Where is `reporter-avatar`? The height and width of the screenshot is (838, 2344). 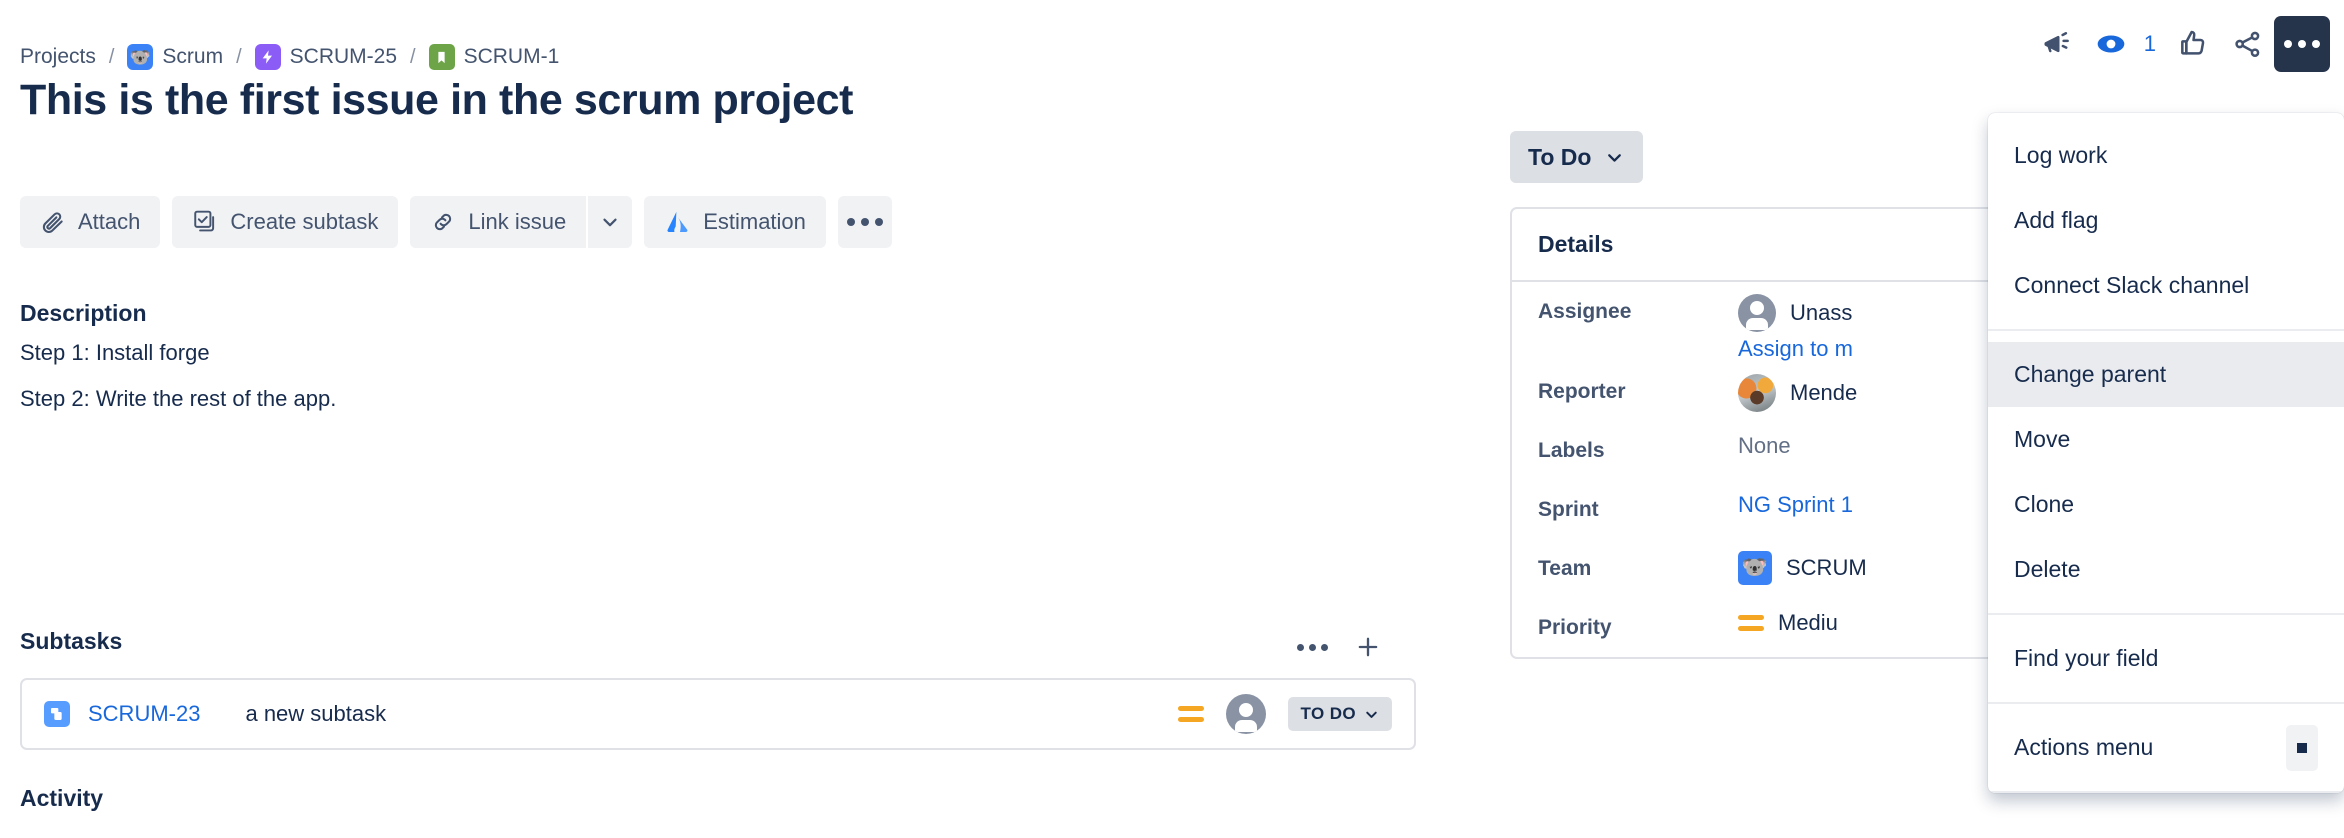
reporter-avatar is located at coordinates (1757, 393).